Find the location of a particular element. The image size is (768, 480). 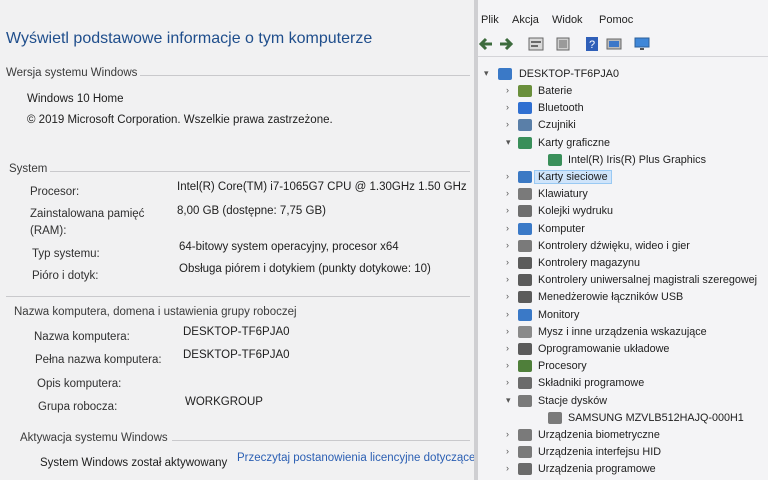

menu-action: Akcja is located at coordinates (525, 20).